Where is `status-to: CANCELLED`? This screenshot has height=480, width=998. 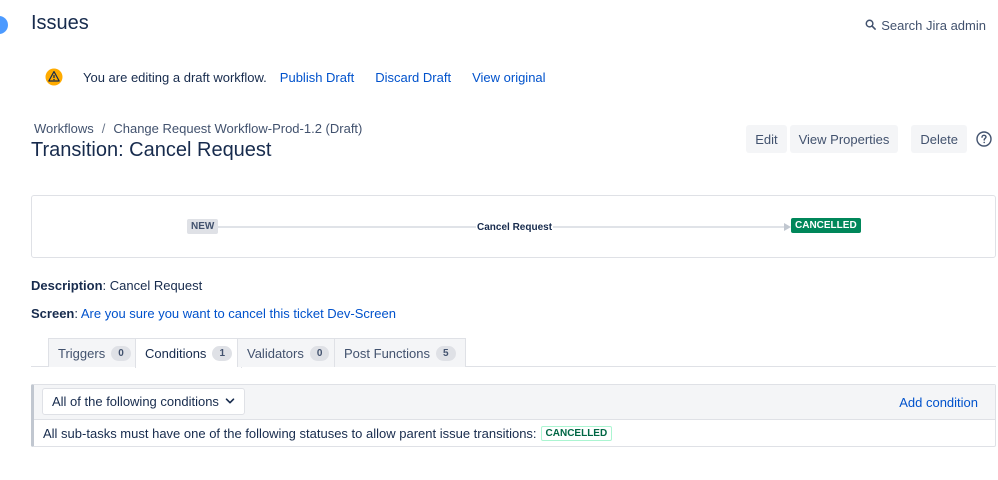
status-to: CANCELLED is located at coordinates (826, 225).